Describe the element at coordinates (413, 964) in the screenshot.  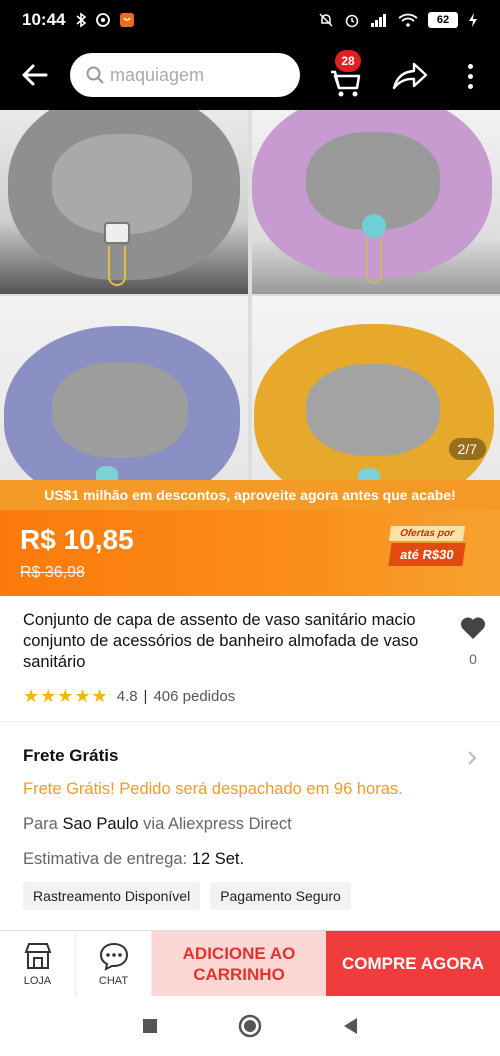
I see `buy-now-button: COMPRE AGORA` at that location.